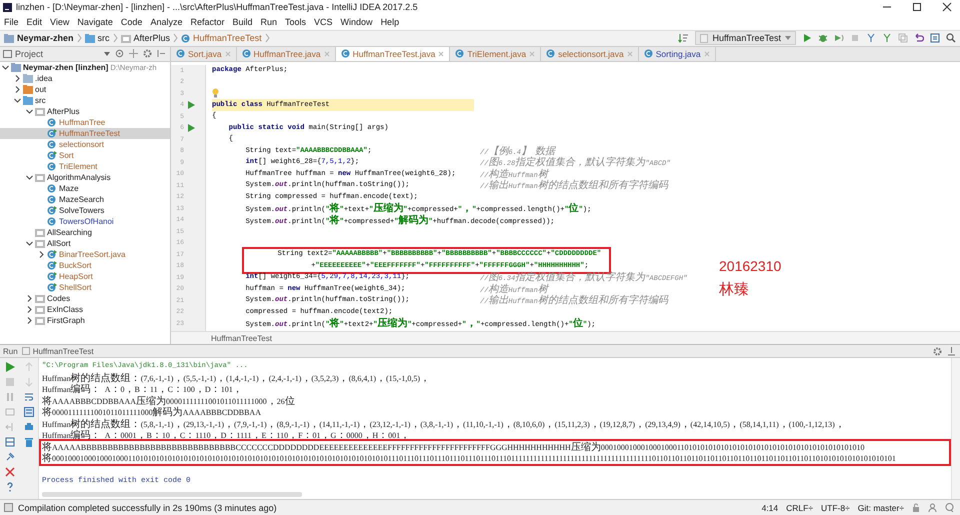  I want to click on editor-tab: selectionsort.java, so click(590, 53).